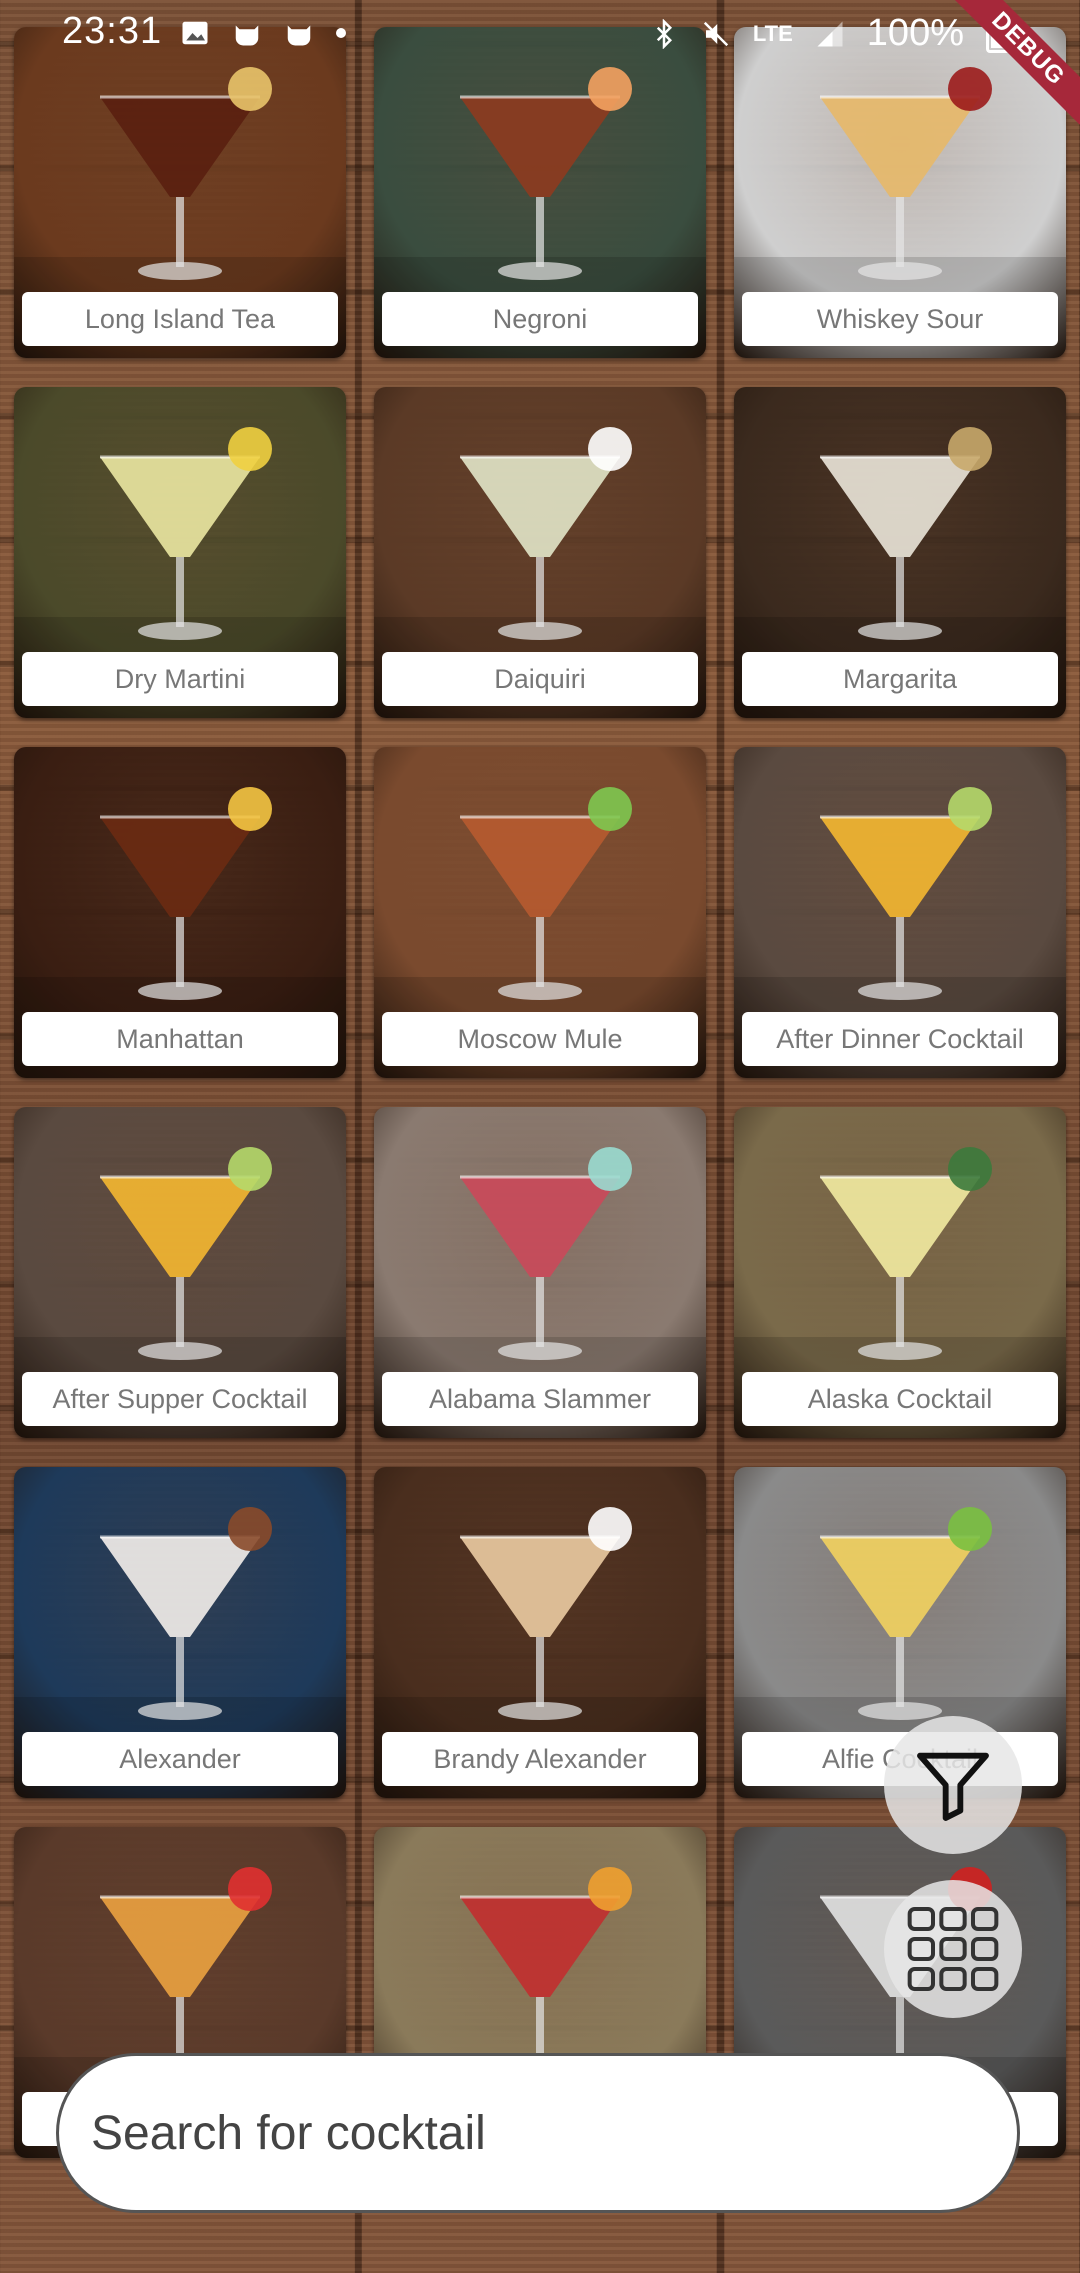  I want to click on more-notifications-dot, so click(341, 33).